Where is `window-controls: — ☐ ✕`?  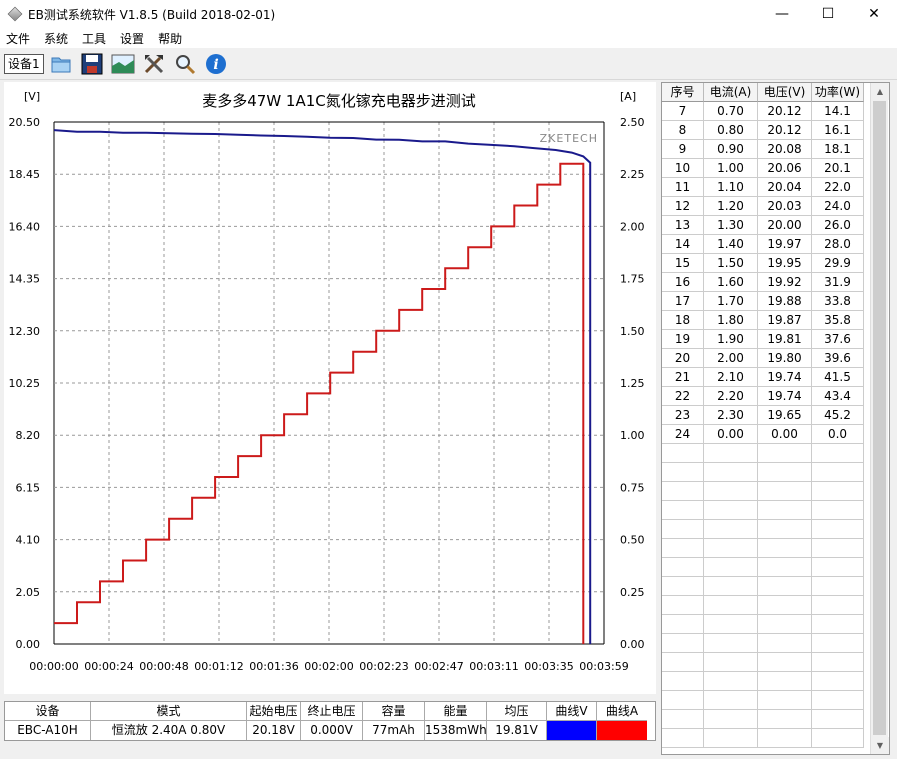 window-controls: — ☐ ✕ is located at coordinates (828, 14).